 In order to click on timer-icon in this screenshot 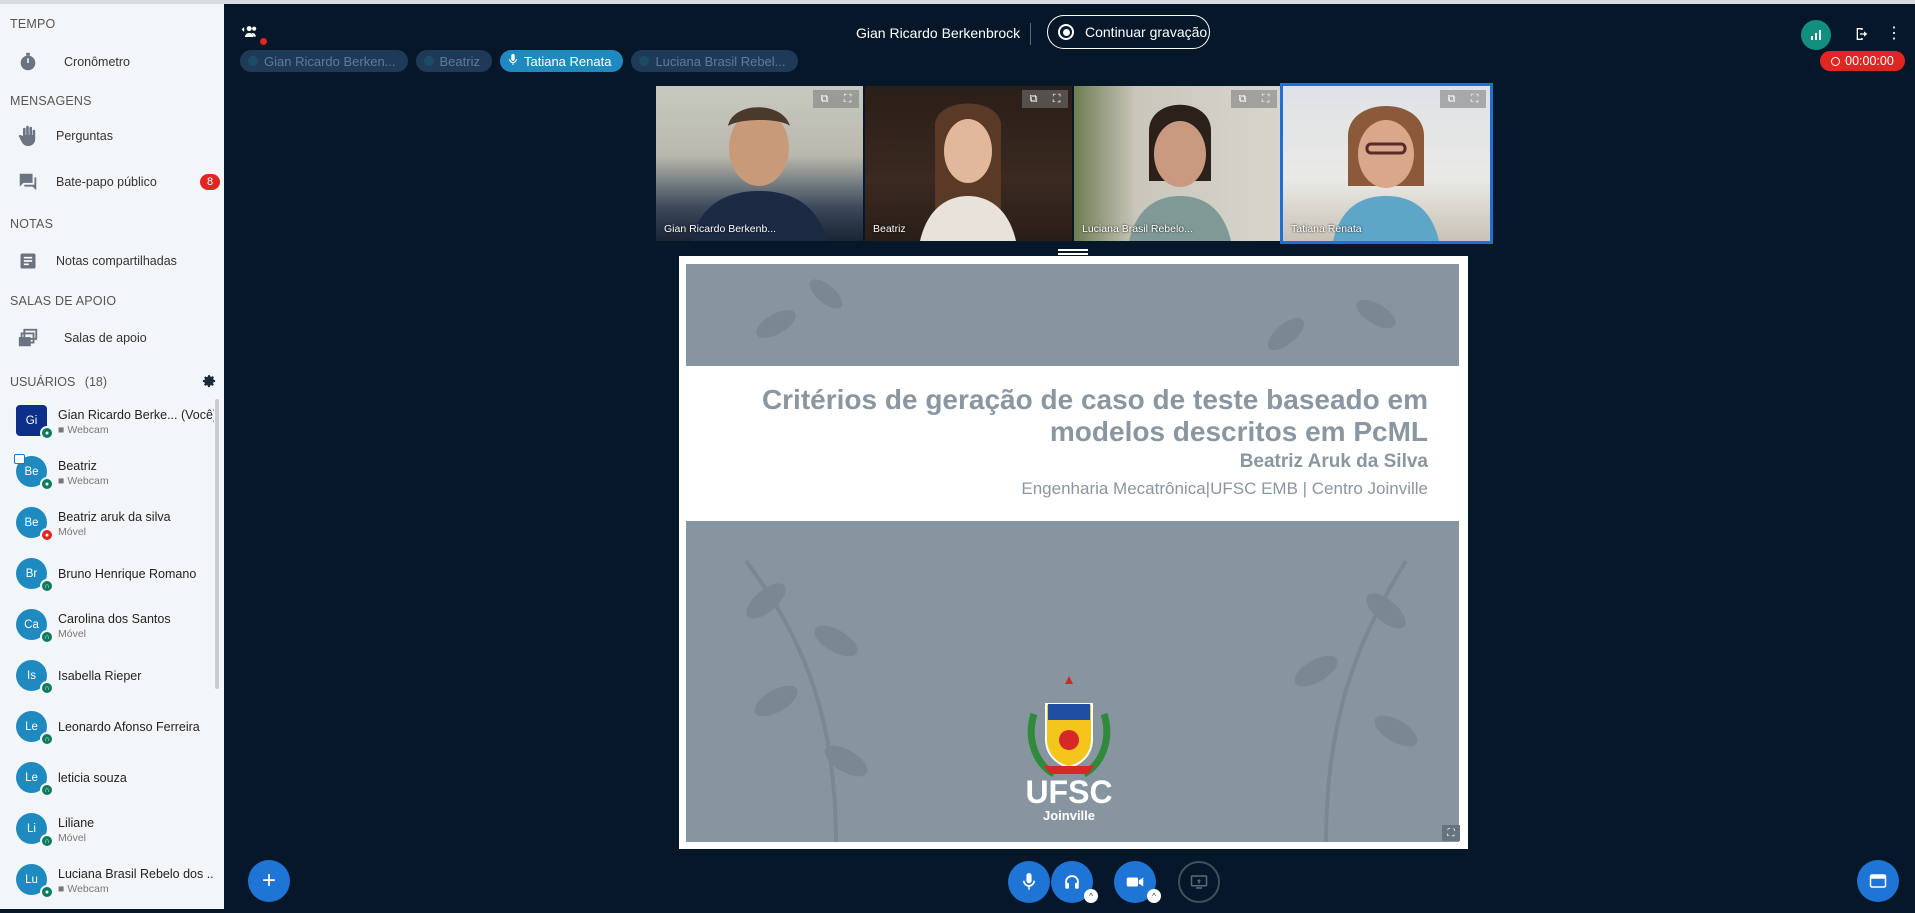, I will do `click(28, 62)`.